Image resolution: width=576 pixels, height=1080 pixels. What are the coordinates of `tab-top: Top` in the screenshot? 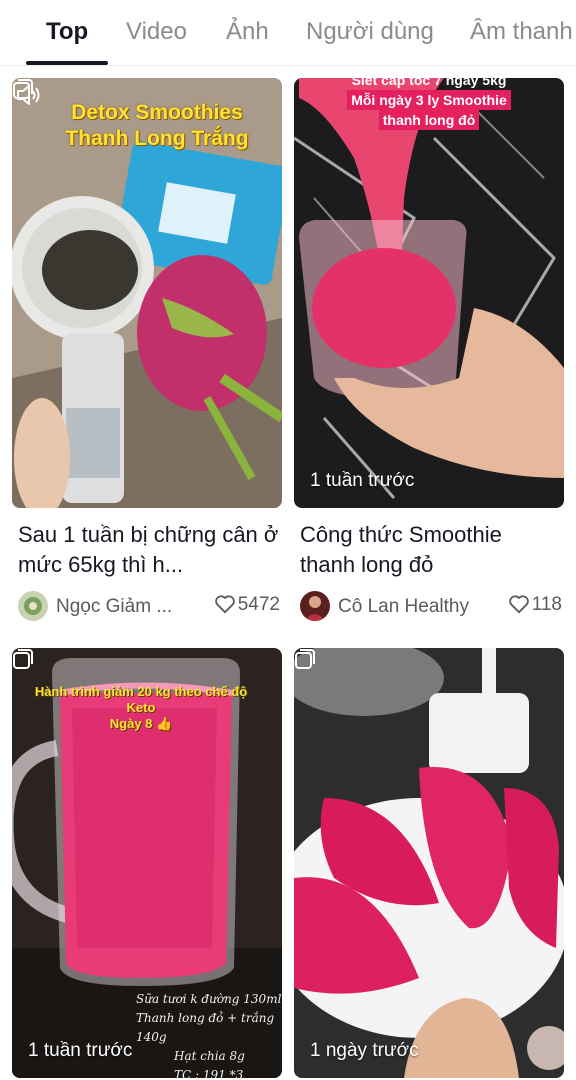 It's located at (67, 32).